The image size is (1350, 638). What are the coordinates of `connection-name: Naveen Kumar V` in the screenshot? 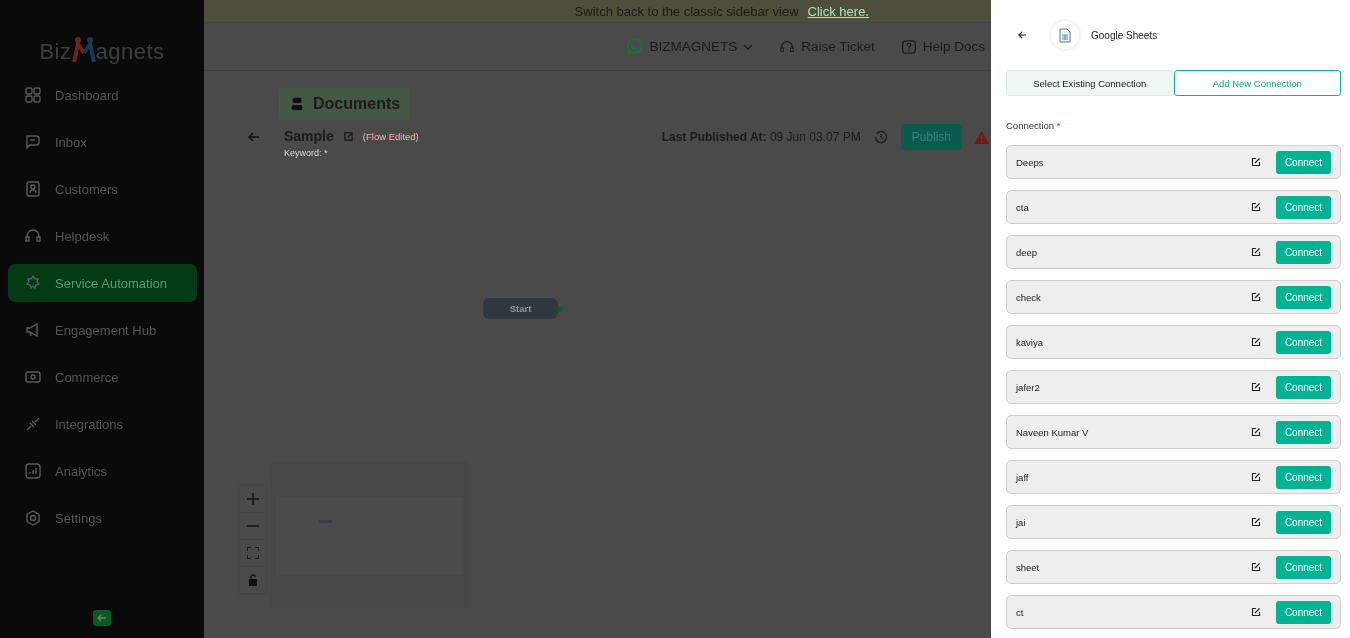 It's located at (1053, 432).